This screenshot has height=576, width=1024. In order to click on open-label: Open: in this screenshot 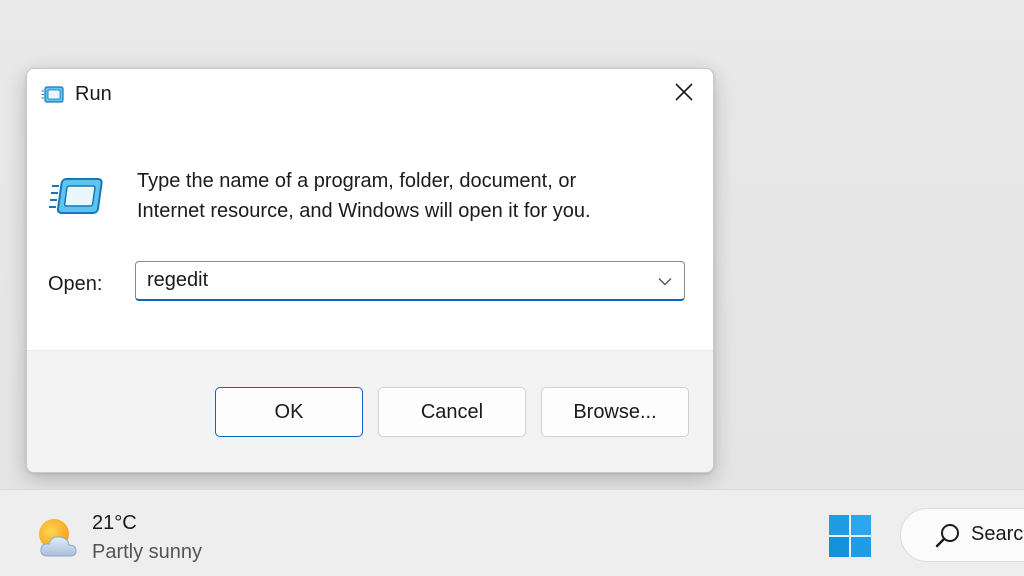, I will do `click(75, 284)`.